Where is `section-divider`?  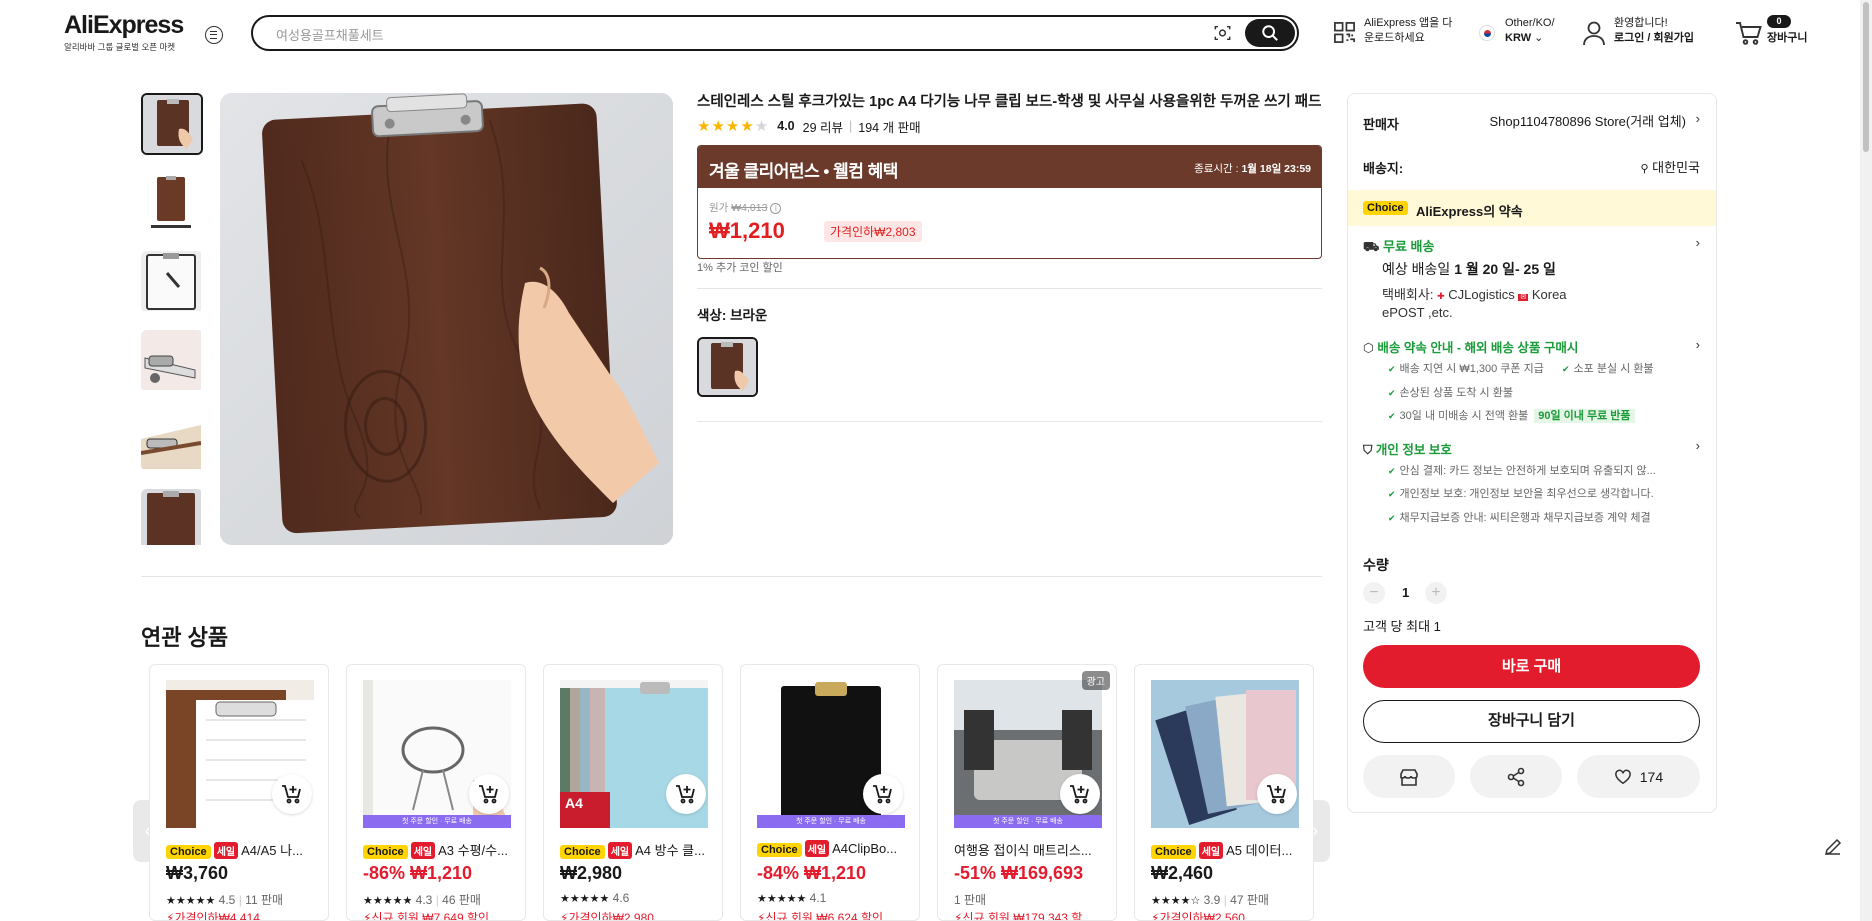
section-divider is located at coordinates (731, 576).